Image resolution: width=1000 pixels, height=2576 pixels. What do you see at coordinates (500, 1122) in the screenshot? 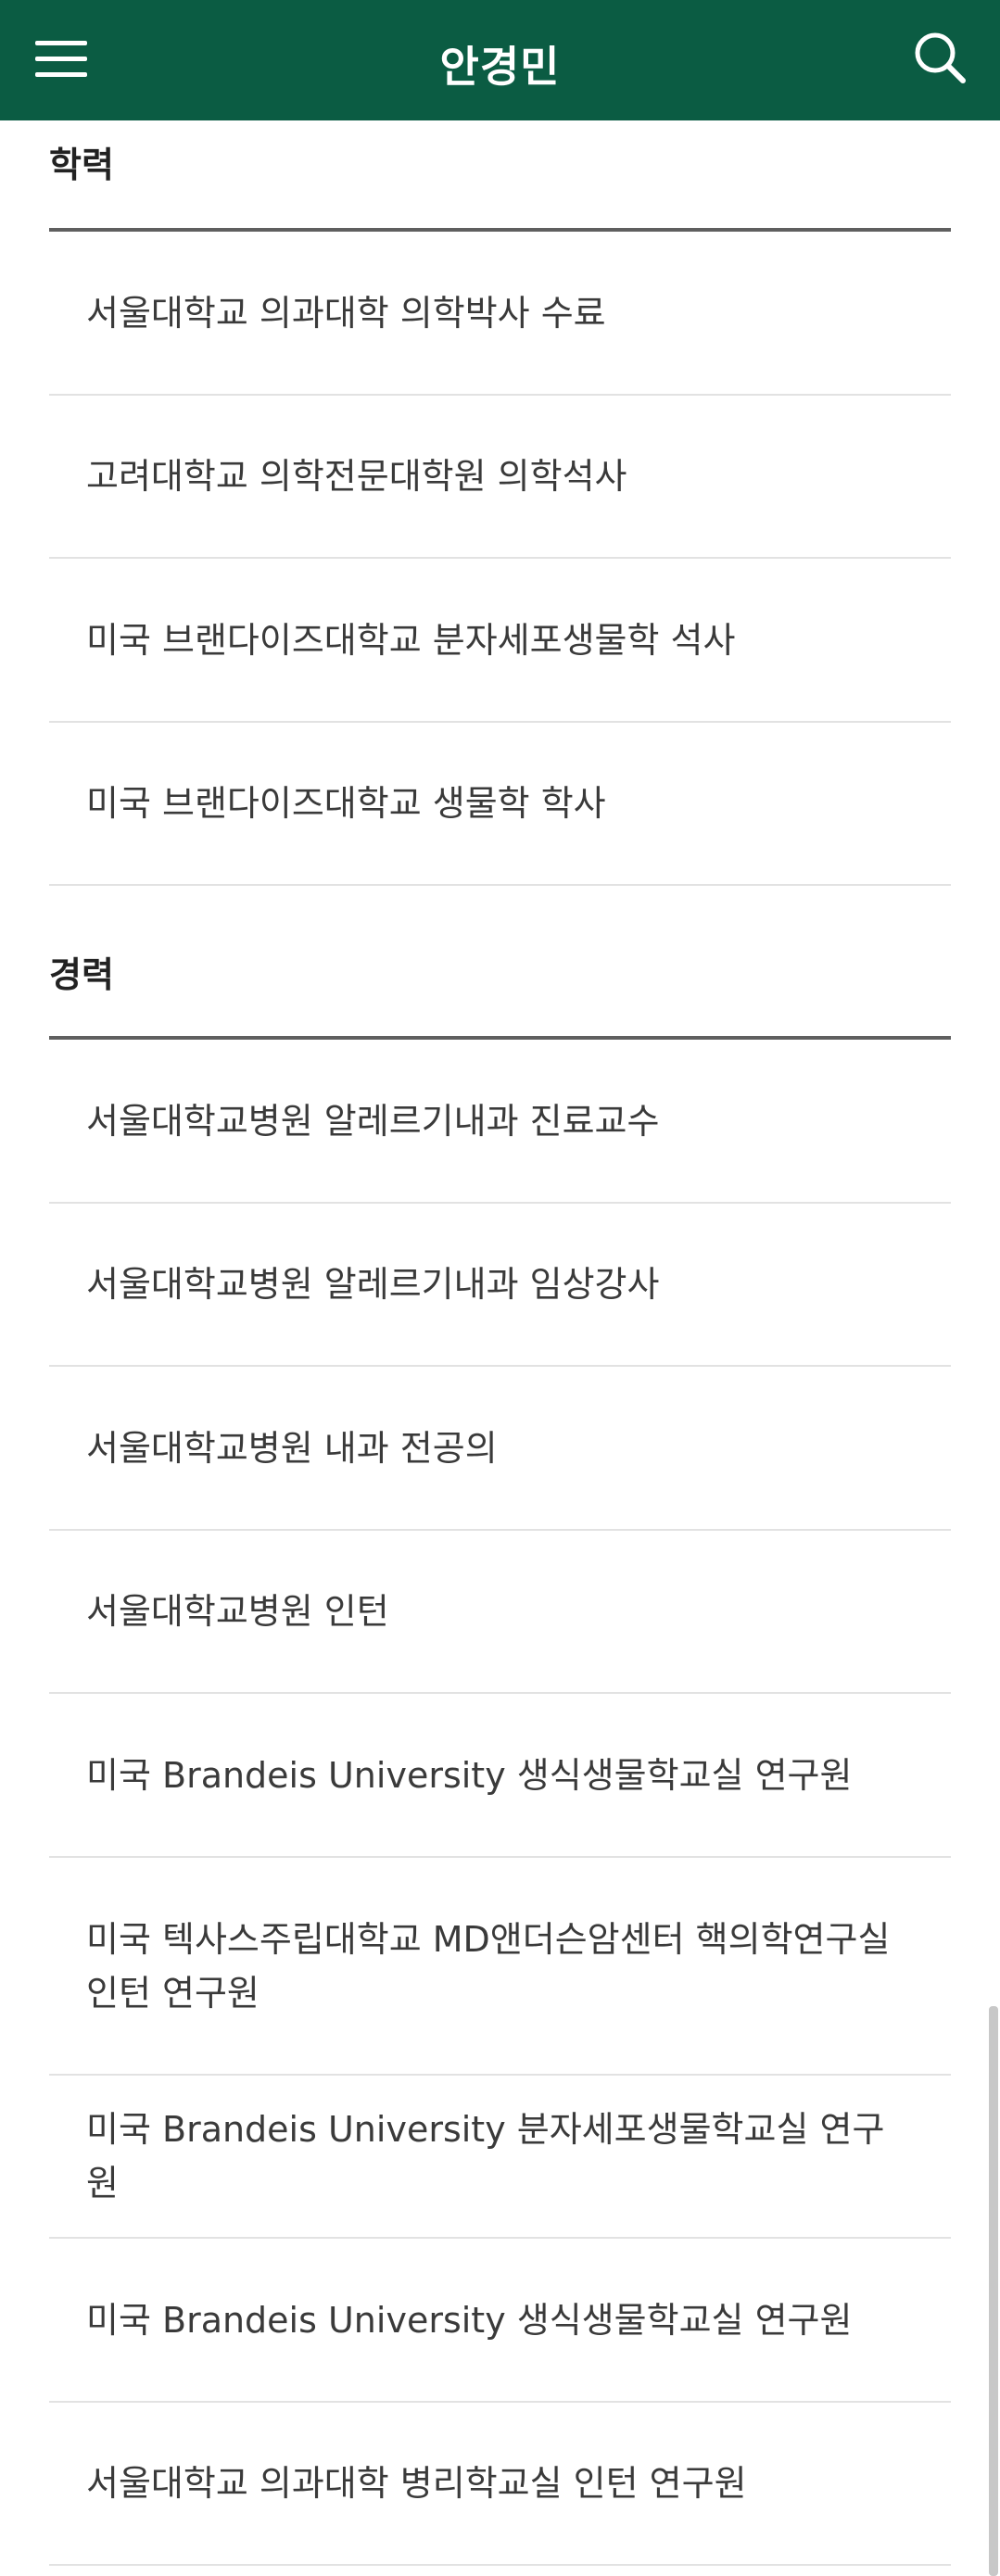
I see `career-item: 서울대학교병원 알레르기내과 진료교수` at bounding box center [500, 1122].